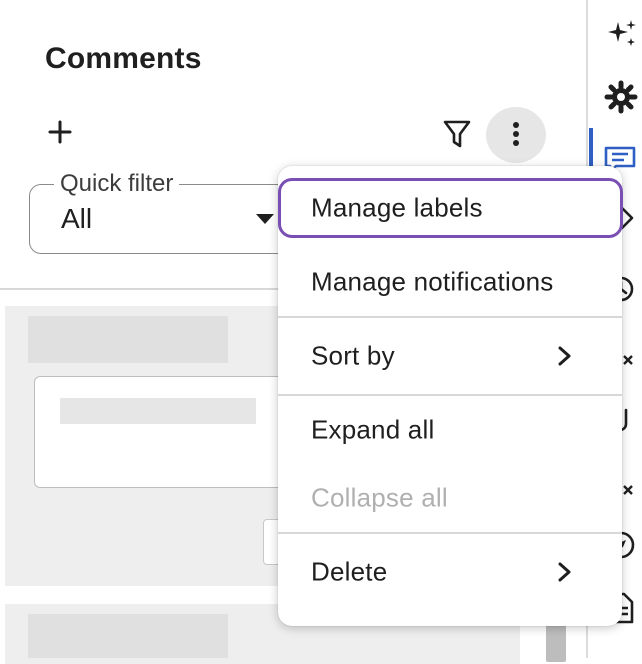 The width and height of the screenshot is (642, 664). I want to click on funnel-icon, so click(457, 134).